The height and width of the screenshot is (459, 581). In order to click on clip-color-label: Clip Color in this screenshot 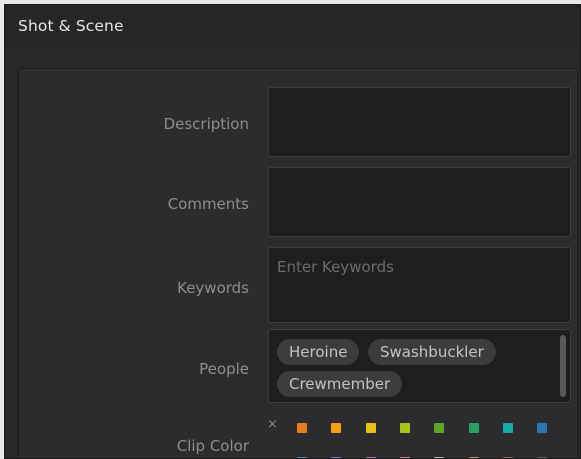, I will do `click(212, 446)`.